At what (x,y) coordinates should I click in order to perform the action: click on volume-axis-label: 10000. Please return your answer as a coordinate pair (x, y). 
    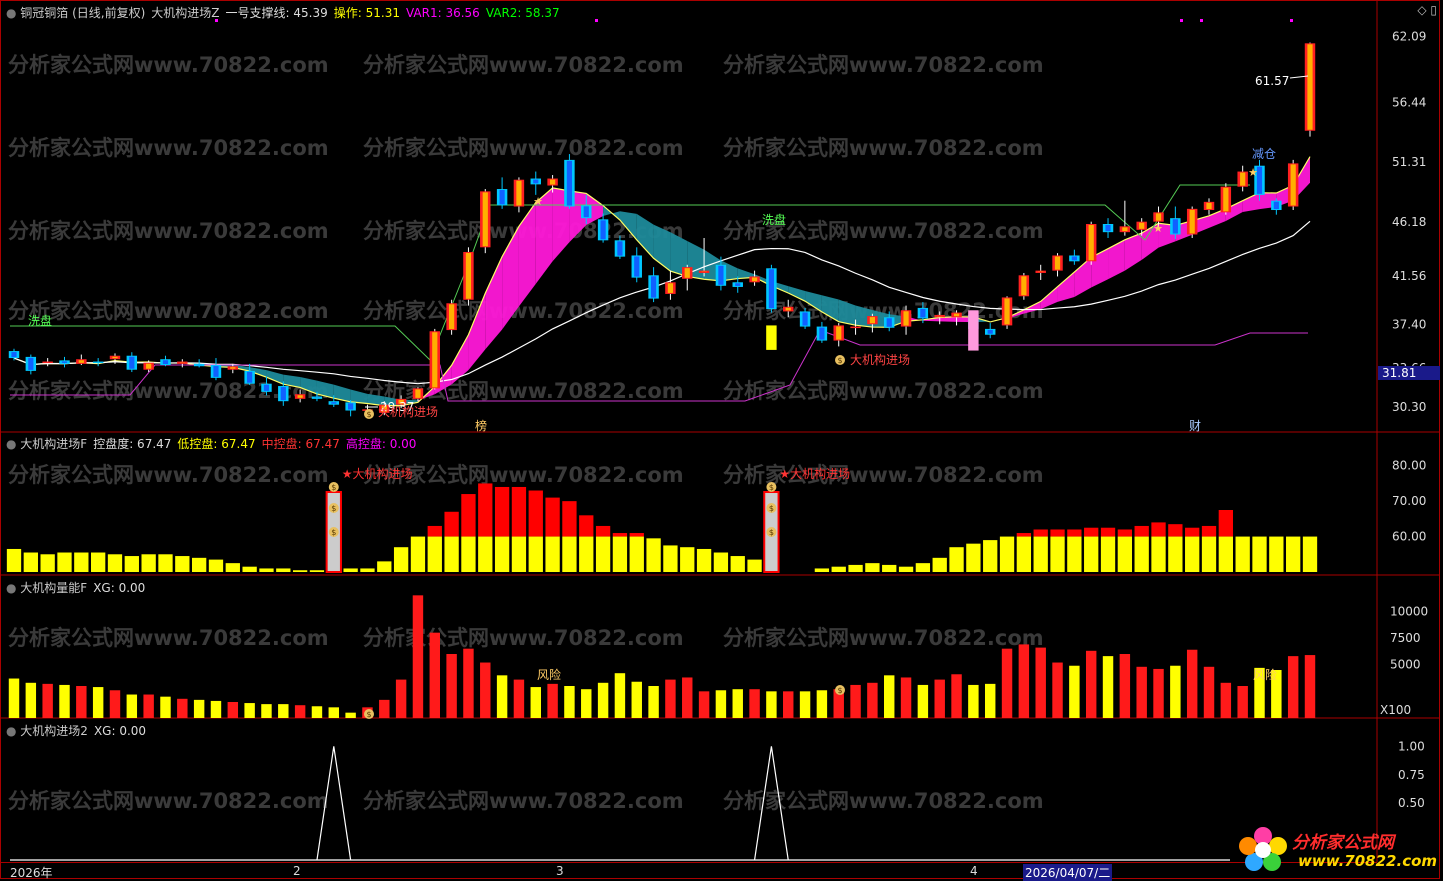
    Looking at the image, I should click on (1409, 611).